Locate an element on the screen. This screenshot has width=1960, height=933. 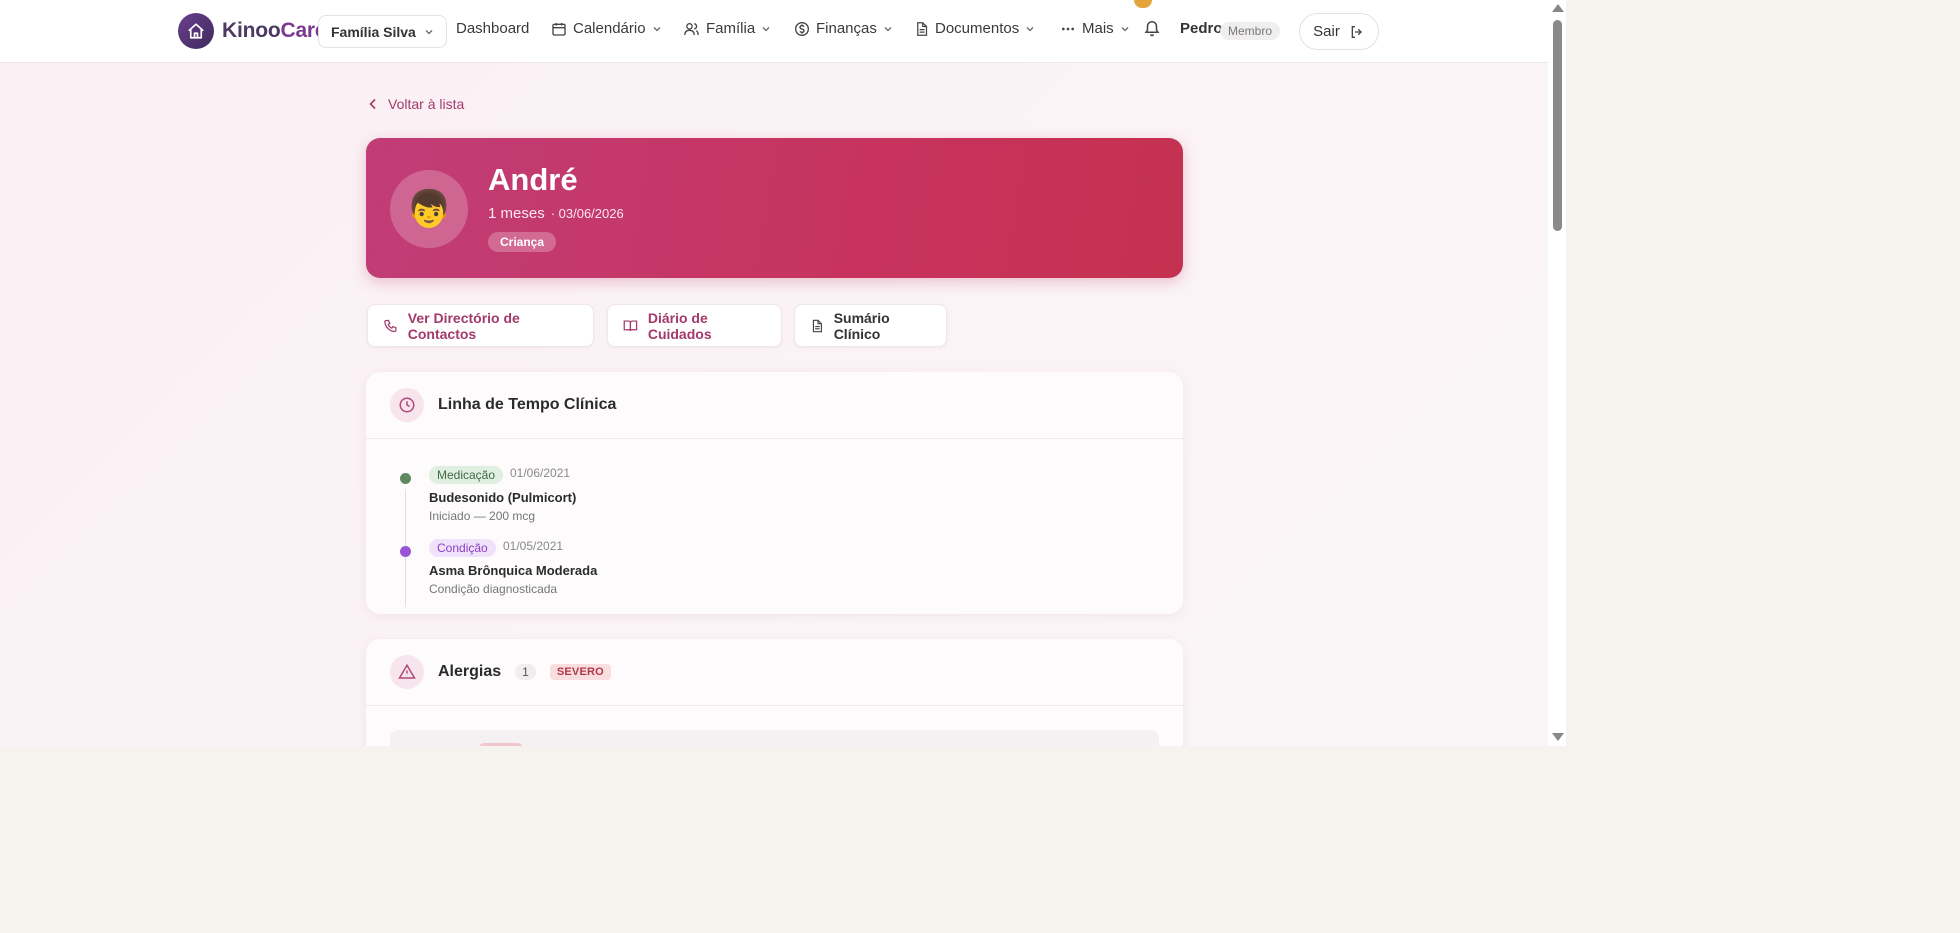
user-role-badge: Membro is located at coordinates (1250, 31).